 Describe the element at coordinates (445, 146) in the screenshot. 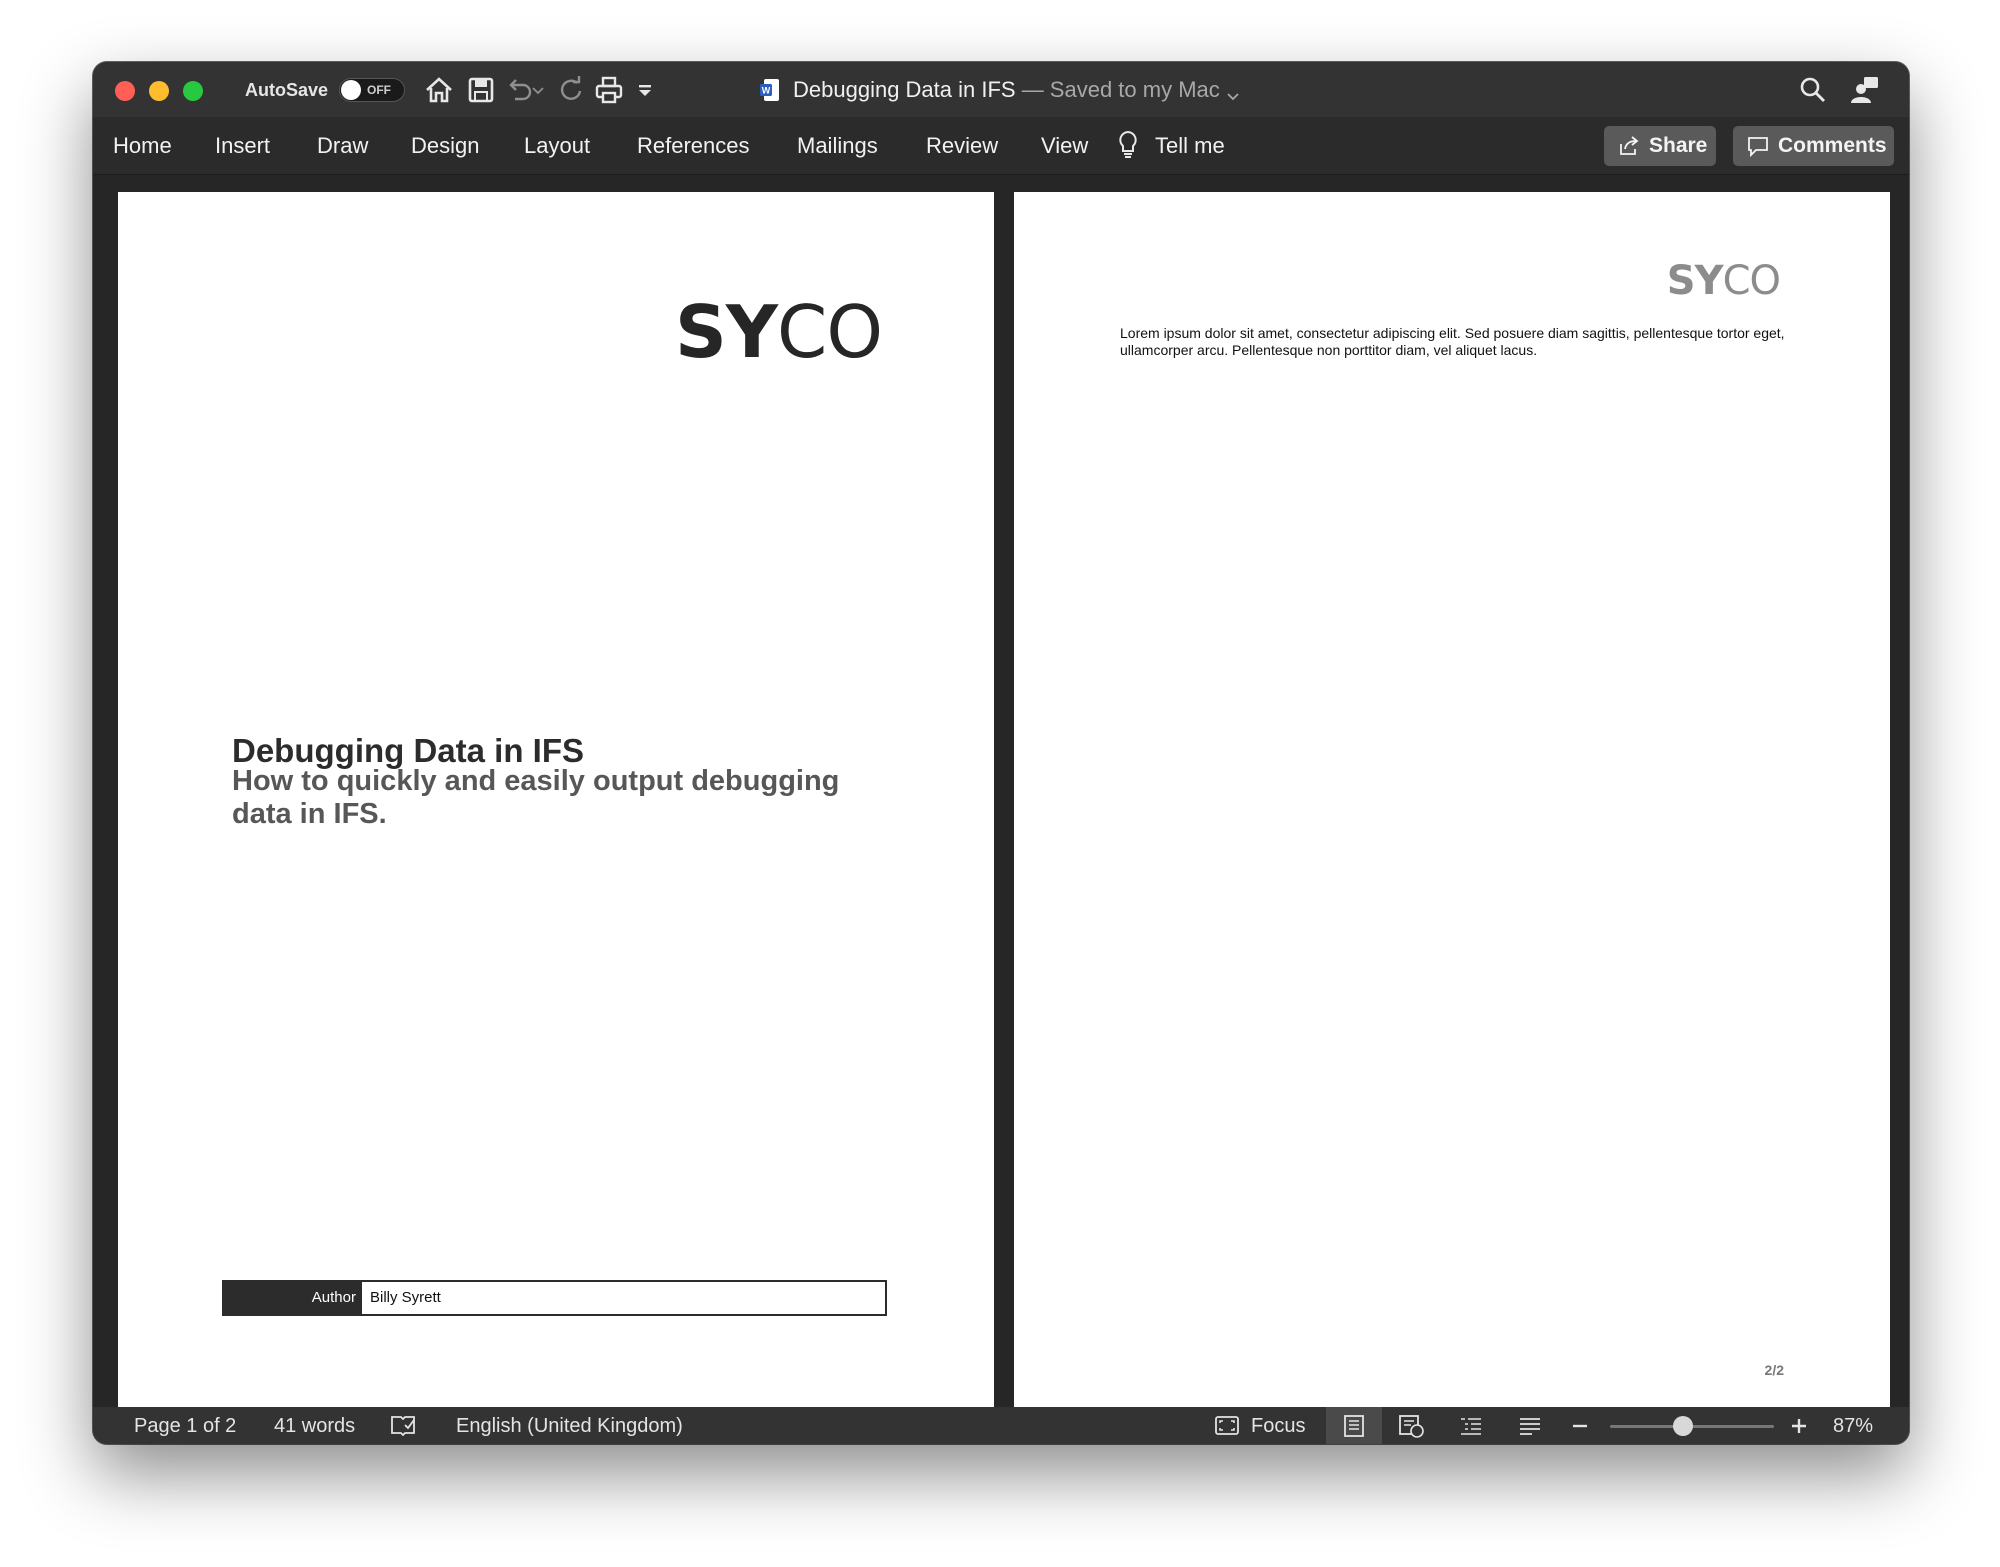

I see `tab-design: Design` at that location.